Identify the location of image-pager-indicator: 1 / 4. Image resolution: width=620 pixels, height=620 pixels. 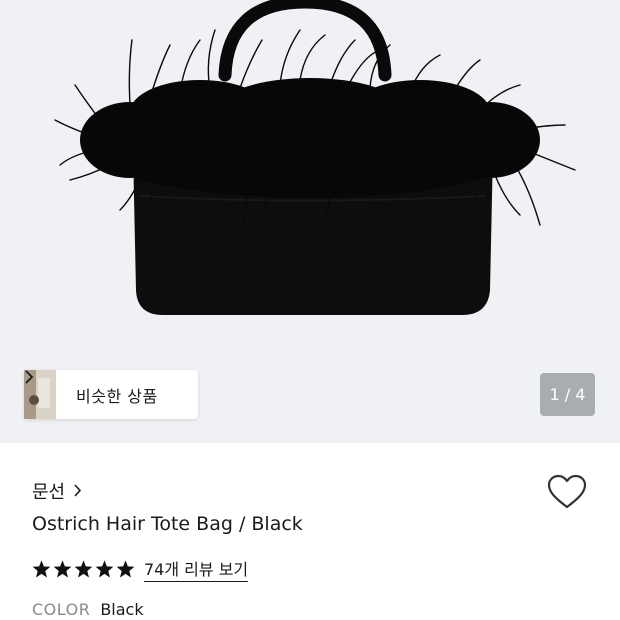
(567, 394).